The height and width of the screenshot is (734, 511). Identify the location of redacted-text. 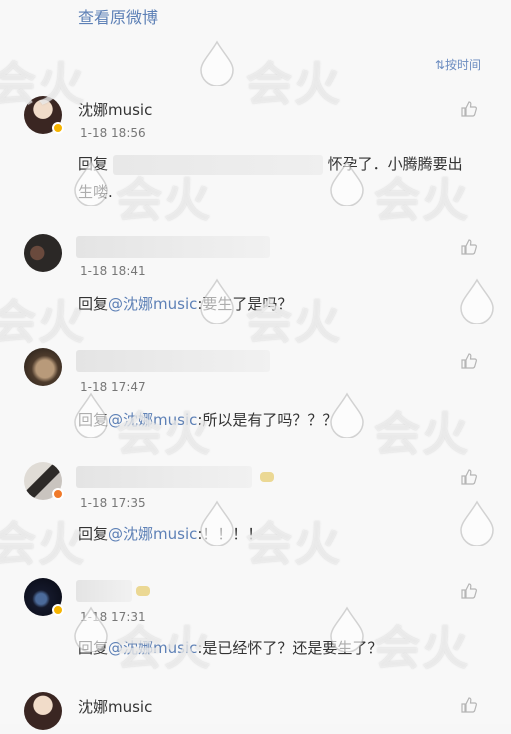
(217, 164).